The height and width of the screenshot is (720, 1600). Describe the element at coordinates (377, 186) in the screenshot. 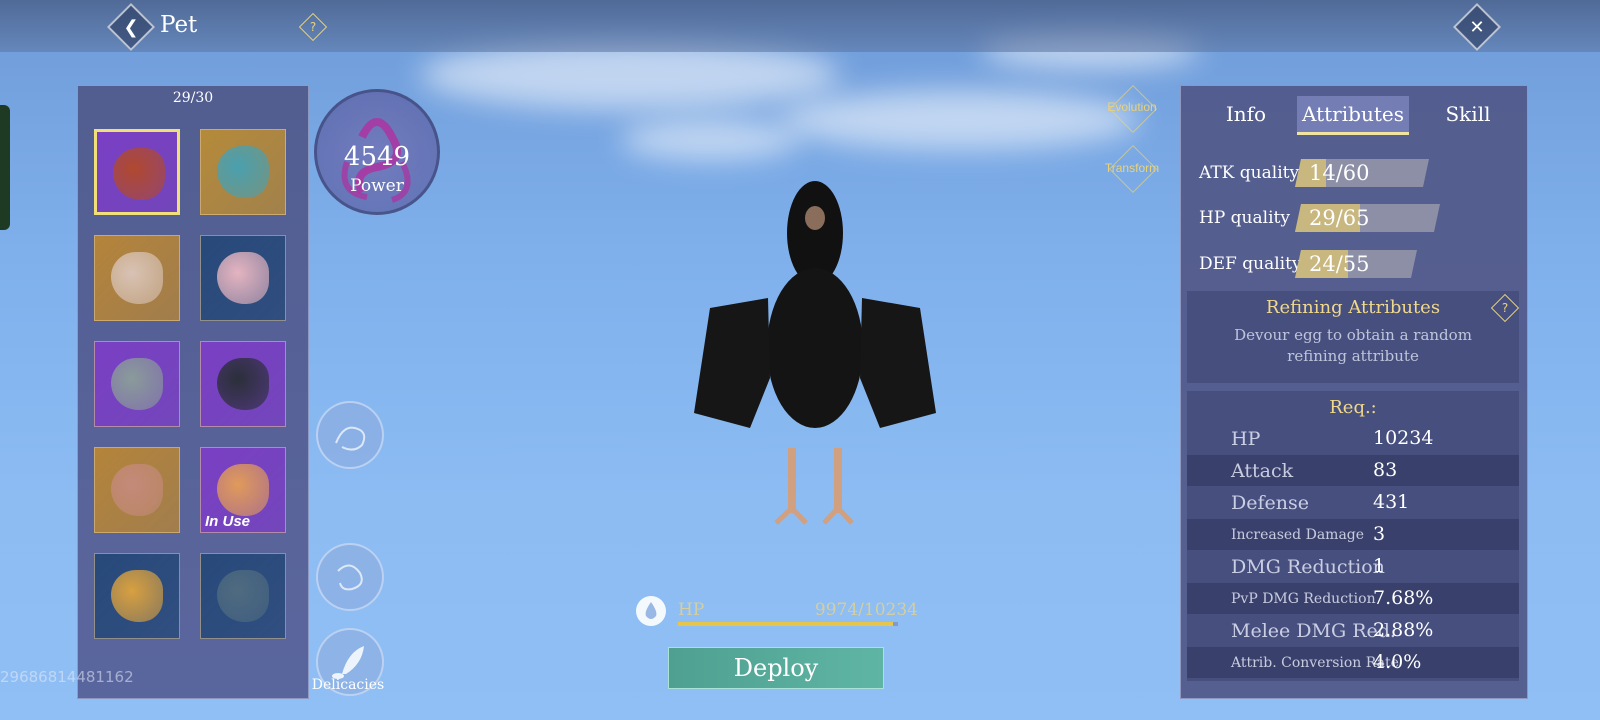

I see `power-label: Power` at that location.